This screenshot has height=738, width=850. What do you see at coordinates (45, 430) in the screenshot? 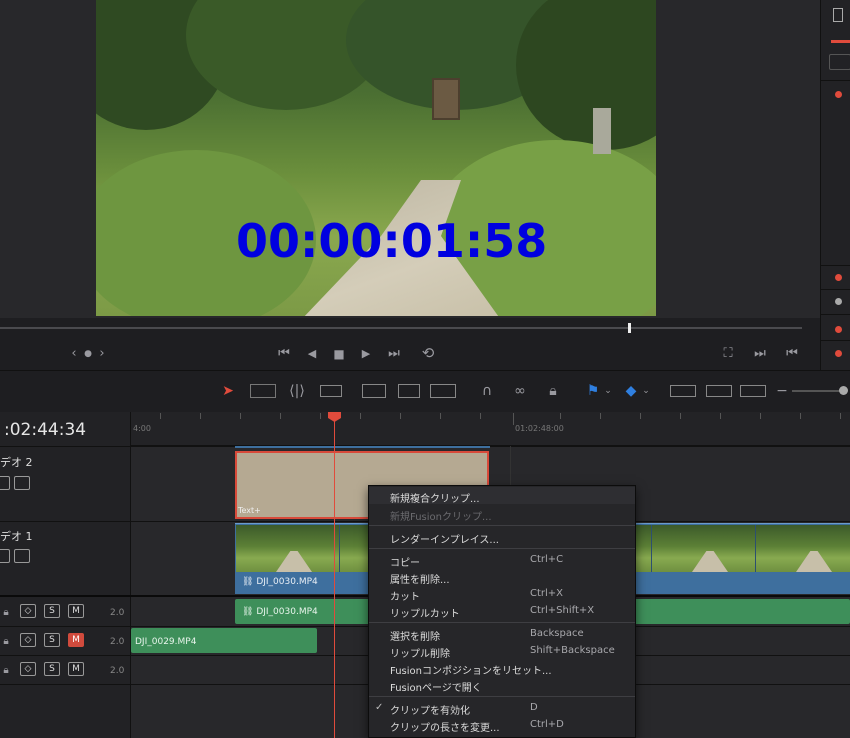
I see `timeline-timecode: :02:44:34` at bounding box center [45, 430].